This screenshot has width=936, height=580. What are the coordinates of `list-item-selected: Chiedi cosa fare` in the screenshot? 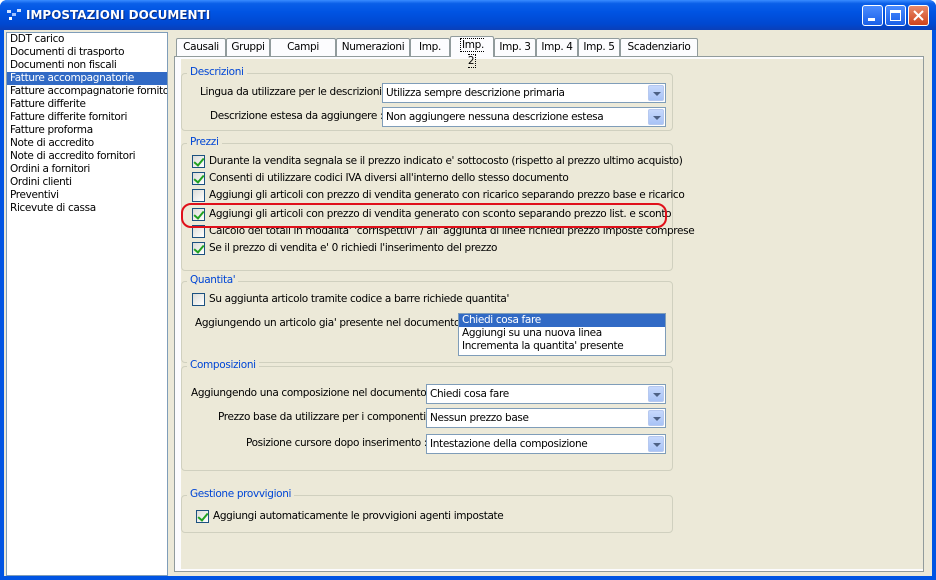 It's located at (562, 320).